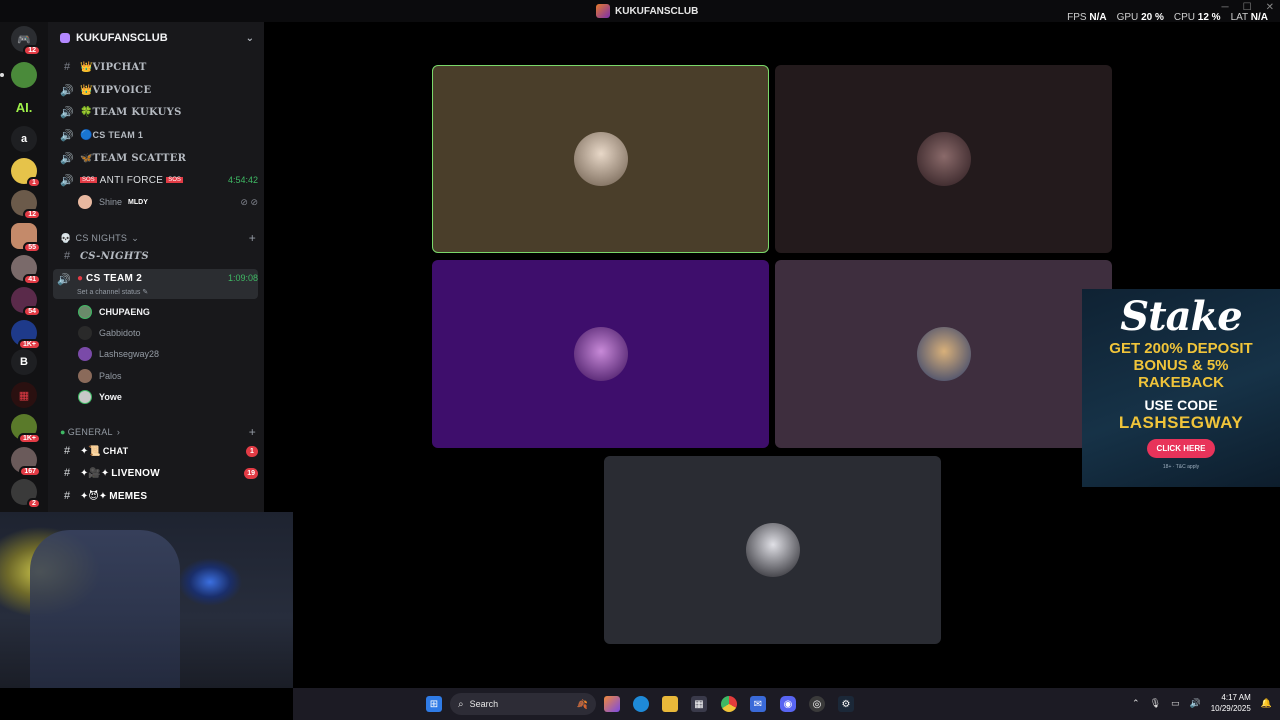 The height and width of the screenshot is (720, 1280). I want to click on search-highlight-icon: 🍂, so click(582, 703).